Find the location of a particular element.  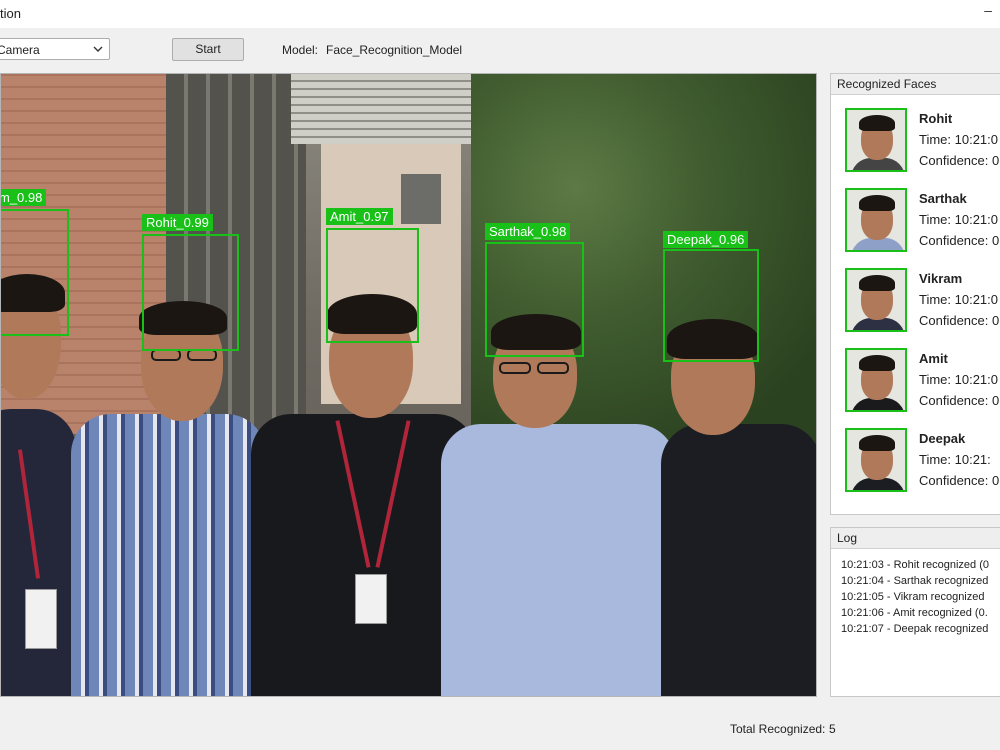

recognized-item: Rohit Time: 10:21:0 Confidence: 0 is located at coordinates (922, 140).